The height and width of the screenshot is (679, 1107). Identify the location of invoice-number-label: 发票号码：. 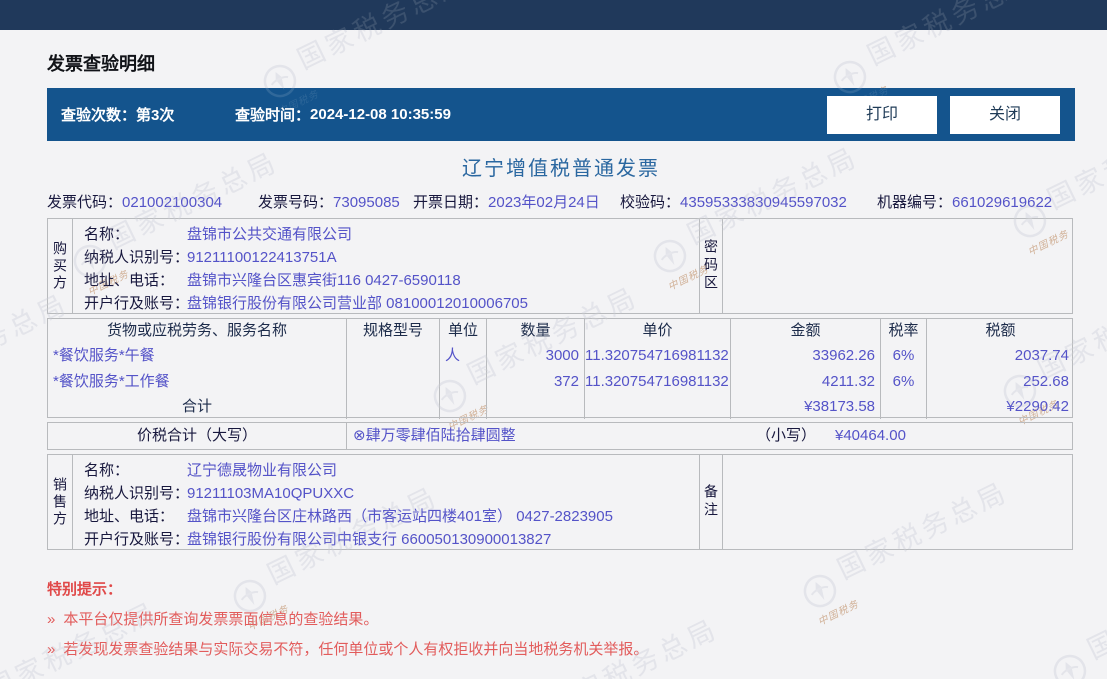
(296, 202).